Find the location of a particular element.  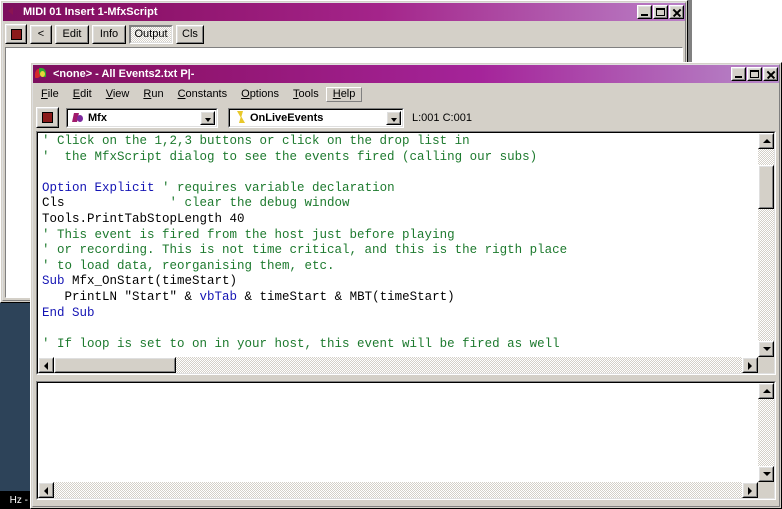

code-token: Cls is located at coordinates (53, 203).